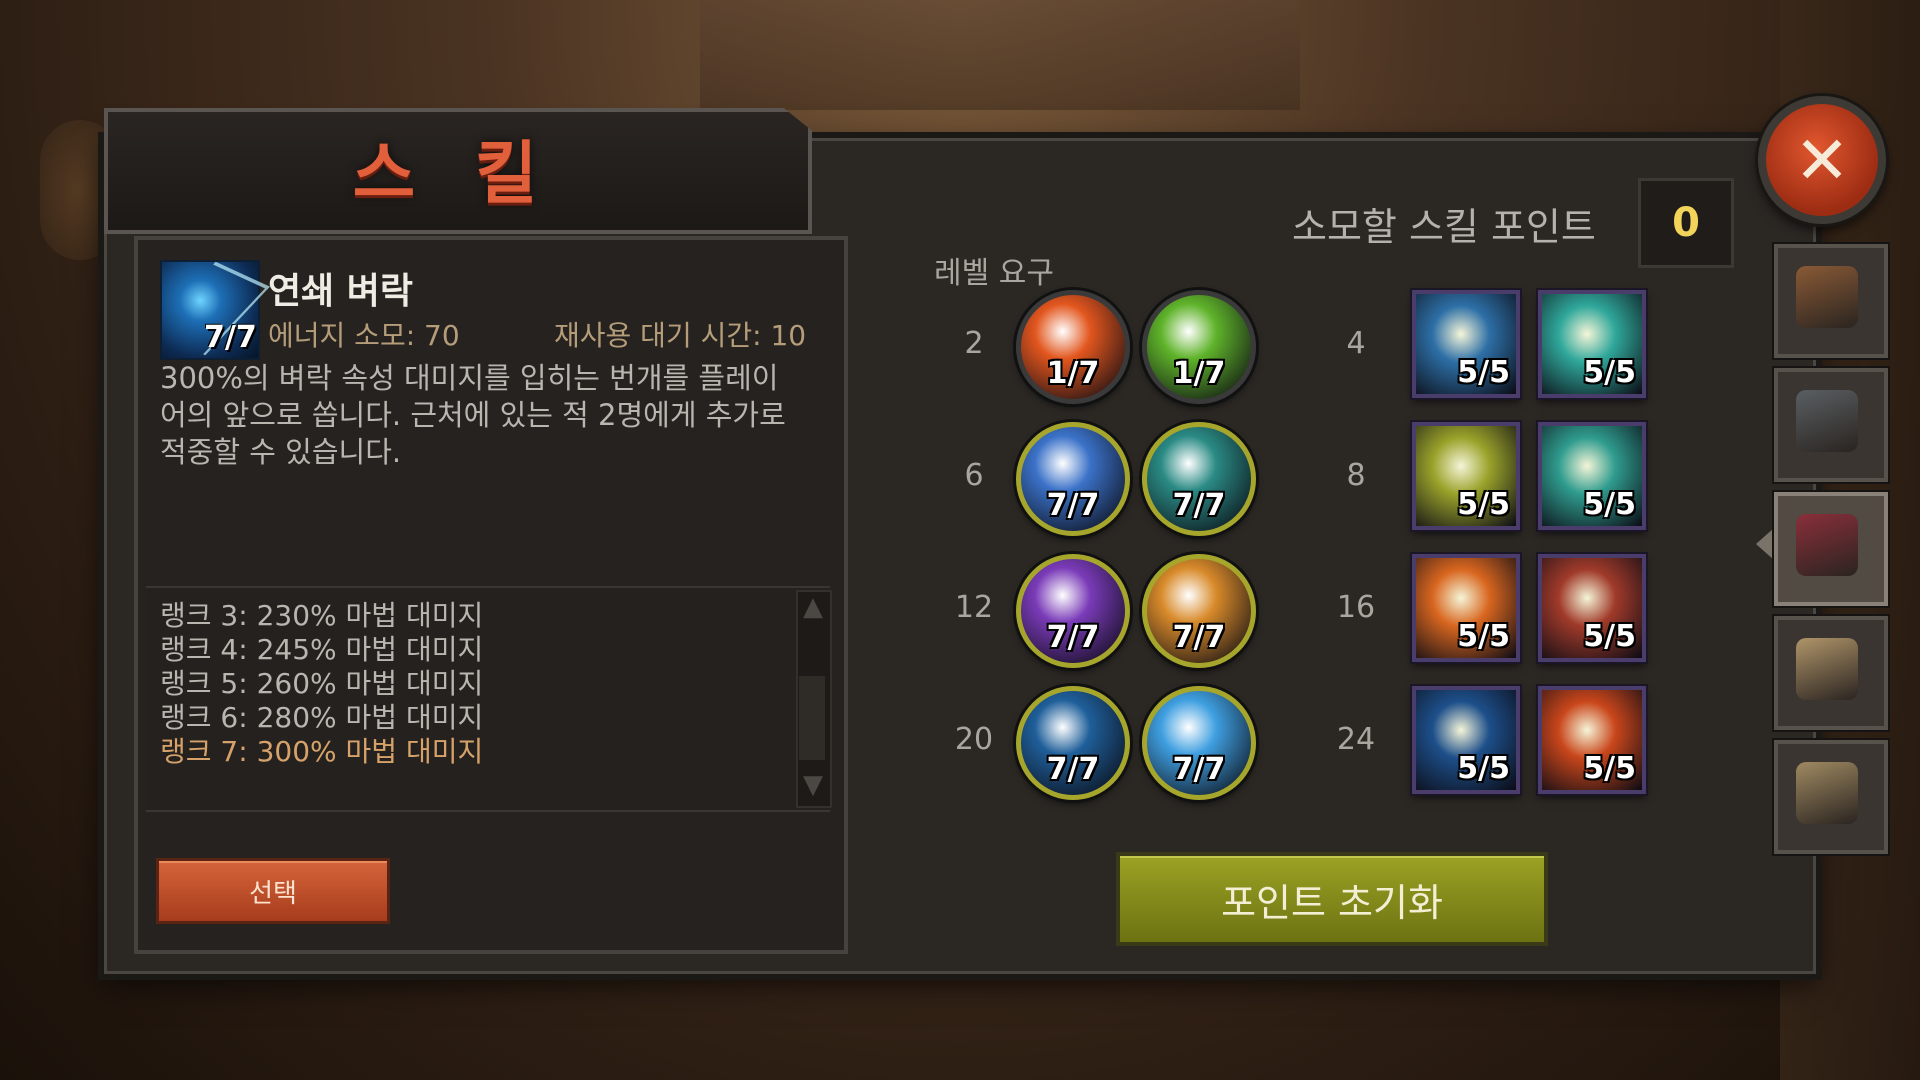  Describe the element at coordinates (1444, 227) in the screenshot. I see `skill-points-label: 소모할 스킬 포인트` at that location.